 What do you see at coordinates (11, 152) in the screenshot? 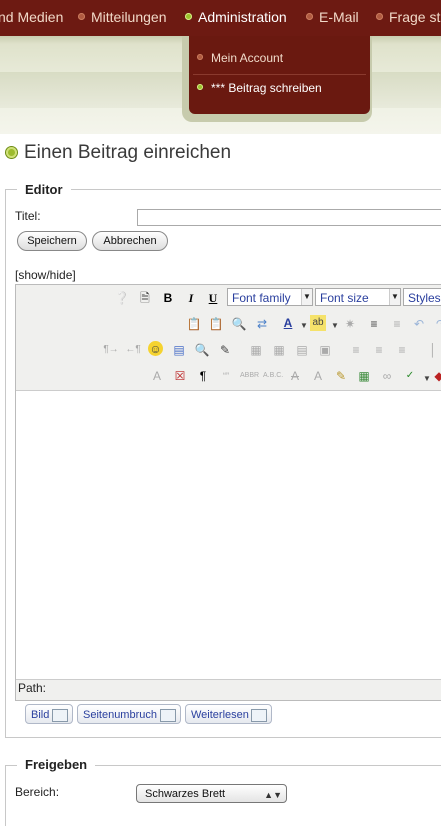
I see `title-bullet-icon` at bounding box center [11, 152].